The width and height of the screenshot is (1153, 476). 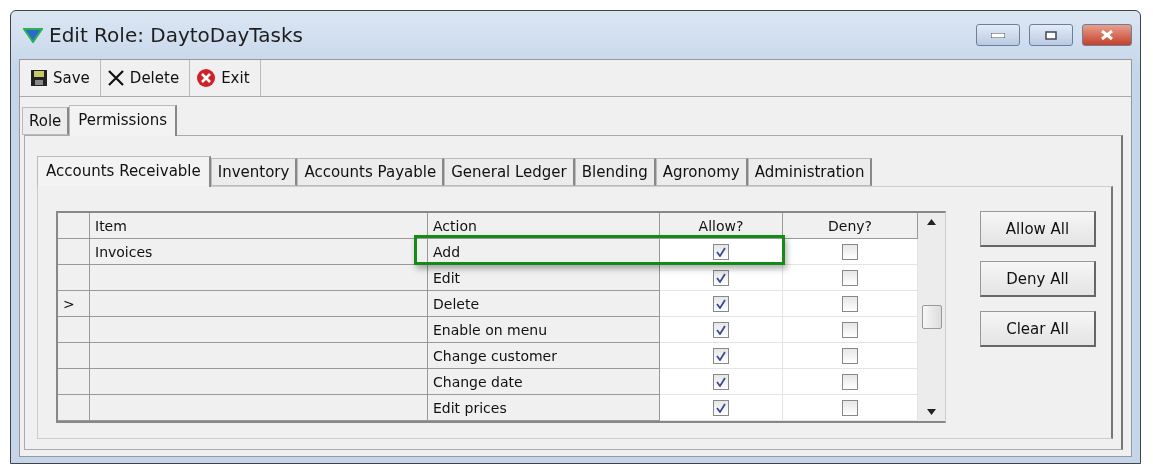 I want to click on window-title: Edit Role: DaytoDayTasks, so click(x=176, y=35).